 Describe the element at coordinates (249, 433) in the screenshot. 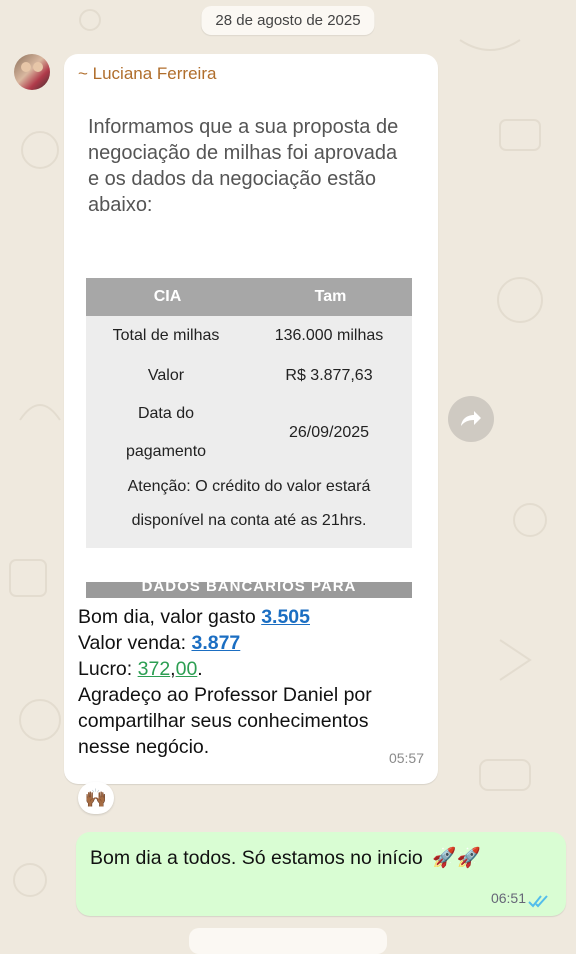

I see `table-row: Data do pagamento 26/09/2025` at that location.